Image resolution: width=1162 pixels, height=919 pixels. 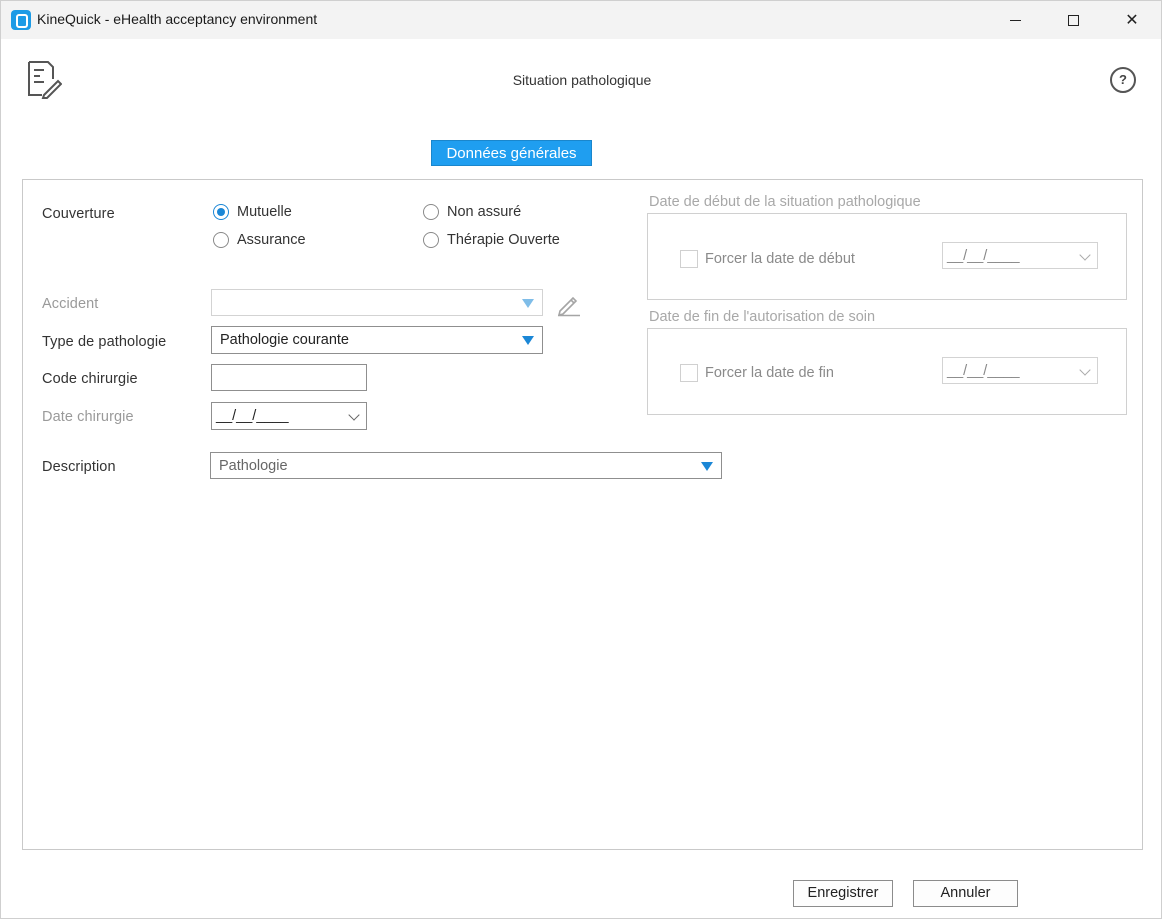 I want to click on description-label: Description, so click(x=79, y=467).